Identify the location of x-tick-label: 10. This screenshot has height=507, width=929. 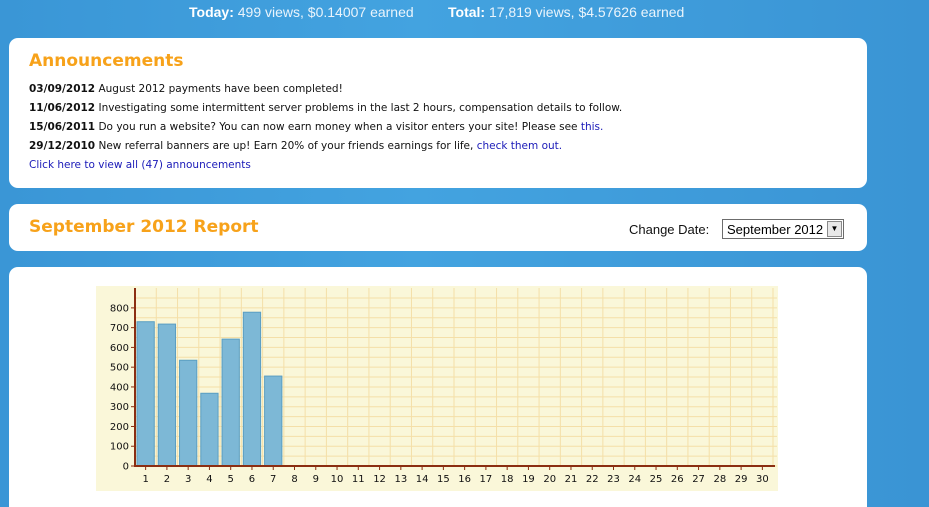
(337, 479).